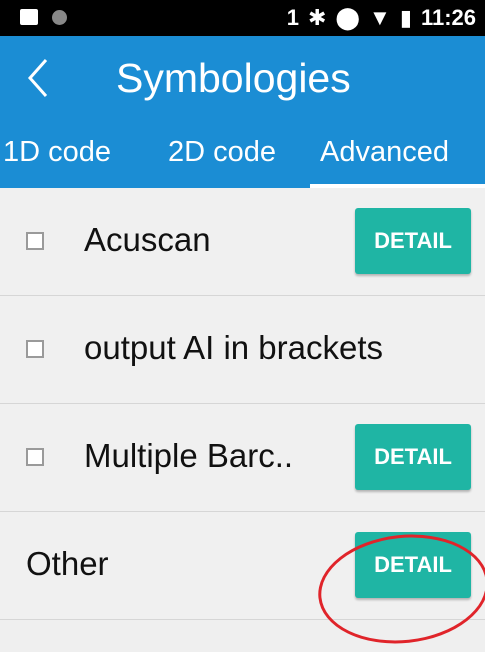  What do you see at coordinates (234, 347) in the screenshot?
I see `output-ai-label: output AI in brackets` at bounding box center [234, 347].